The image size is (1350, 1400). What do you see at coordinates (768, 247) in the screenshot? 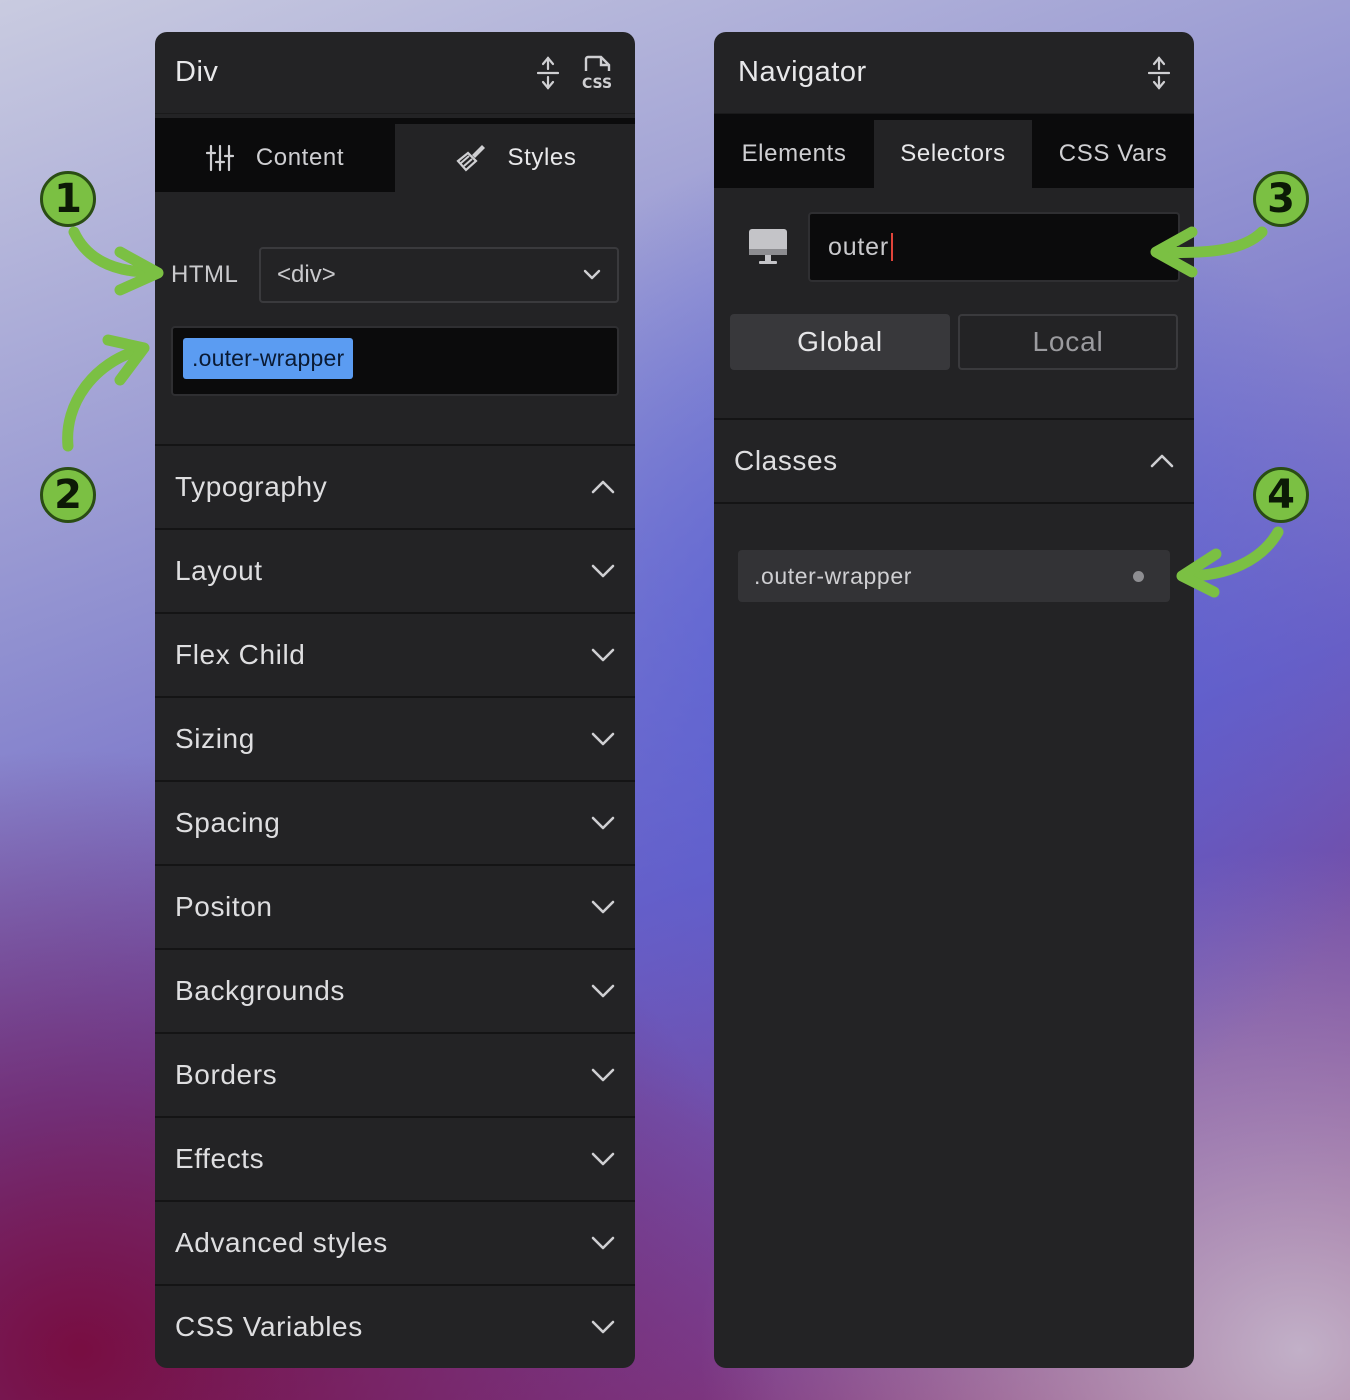
I see `desktop-icon` at bounding box center [768, 247].